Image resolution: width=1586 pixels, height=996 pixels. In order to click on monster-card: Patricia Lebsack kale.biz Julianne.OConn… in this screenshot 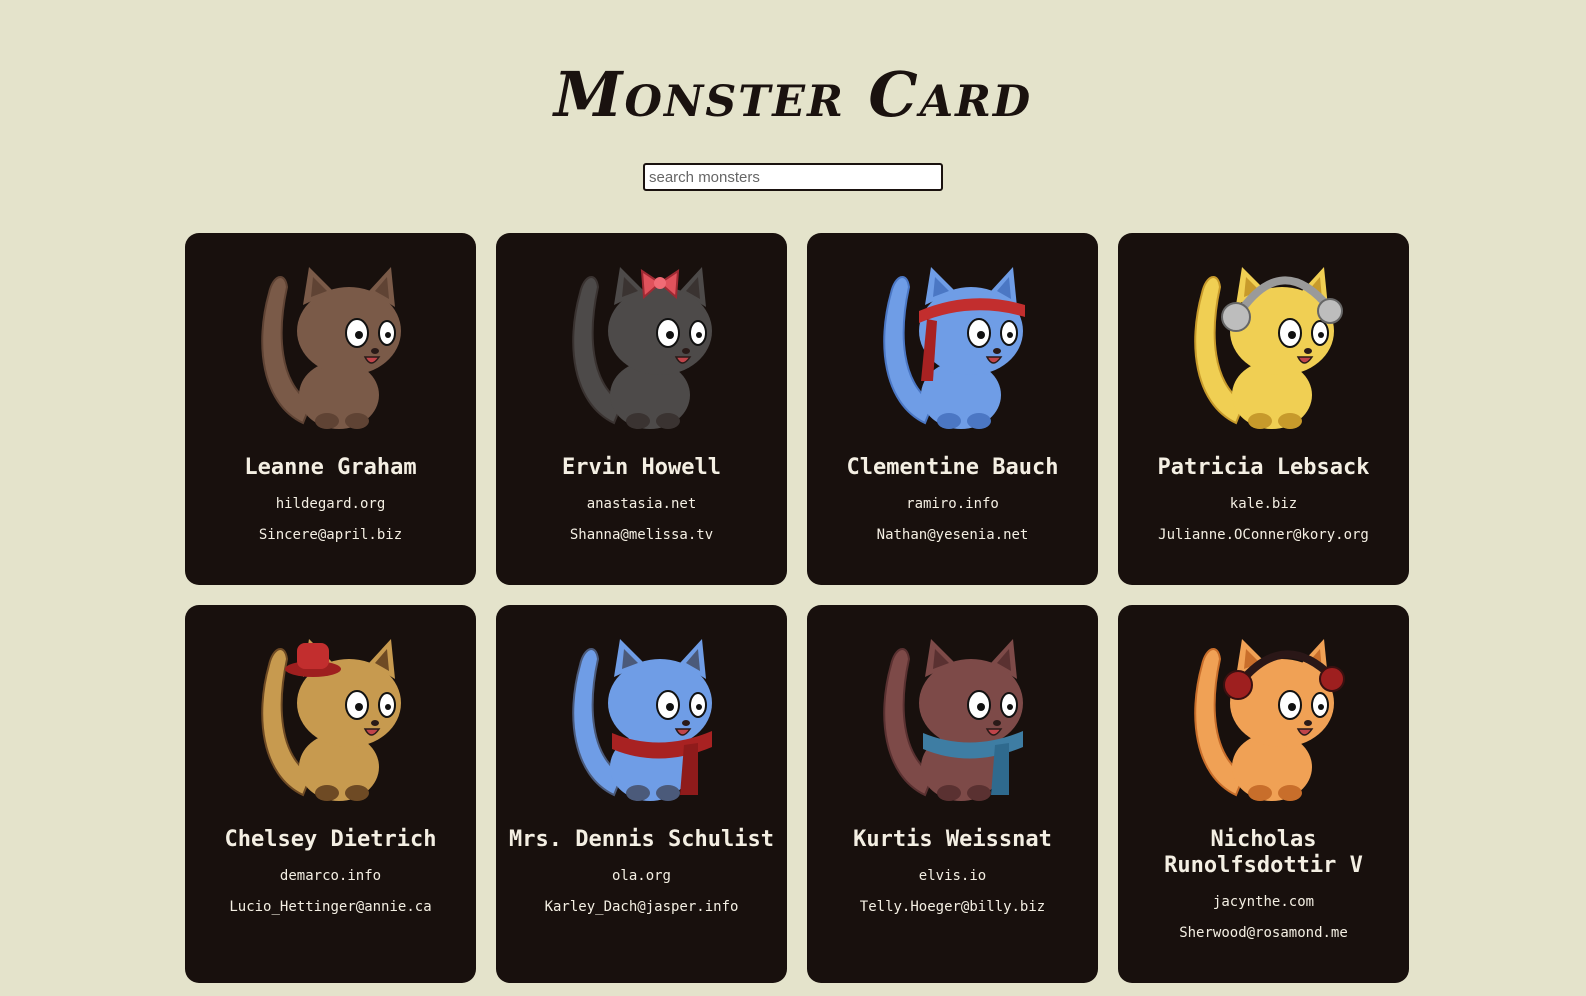, I will do `click(1263, 409)`.